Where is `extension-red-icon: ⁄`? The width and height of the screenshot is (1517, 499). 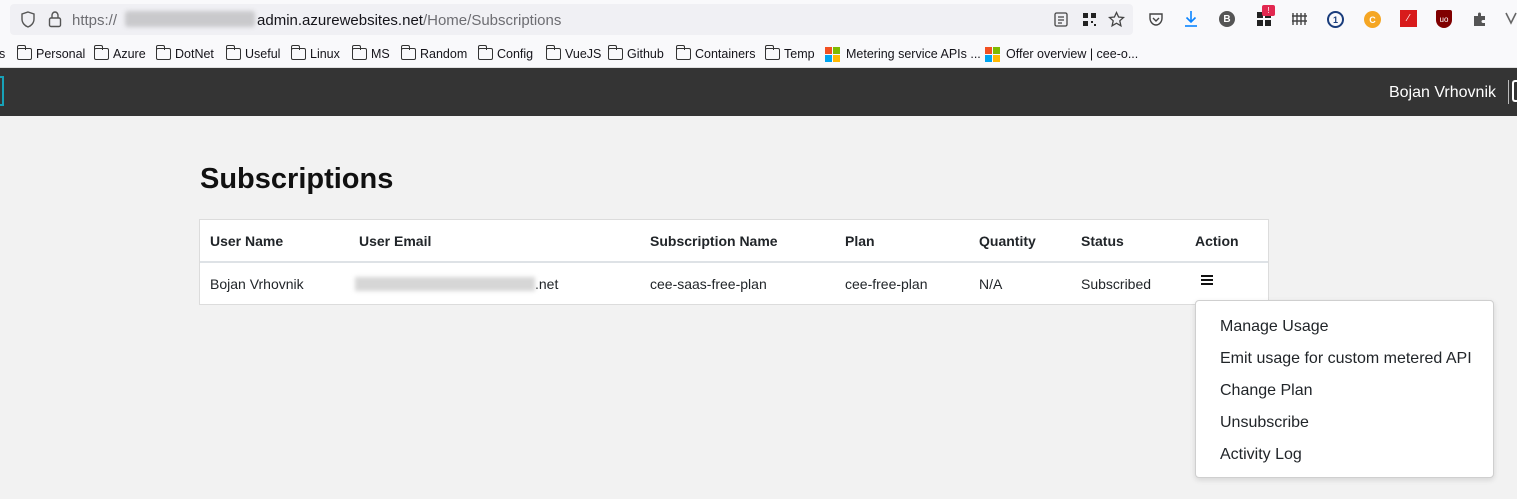
extension-red-icon: ⁄ is located at coordinates (1408, 18).